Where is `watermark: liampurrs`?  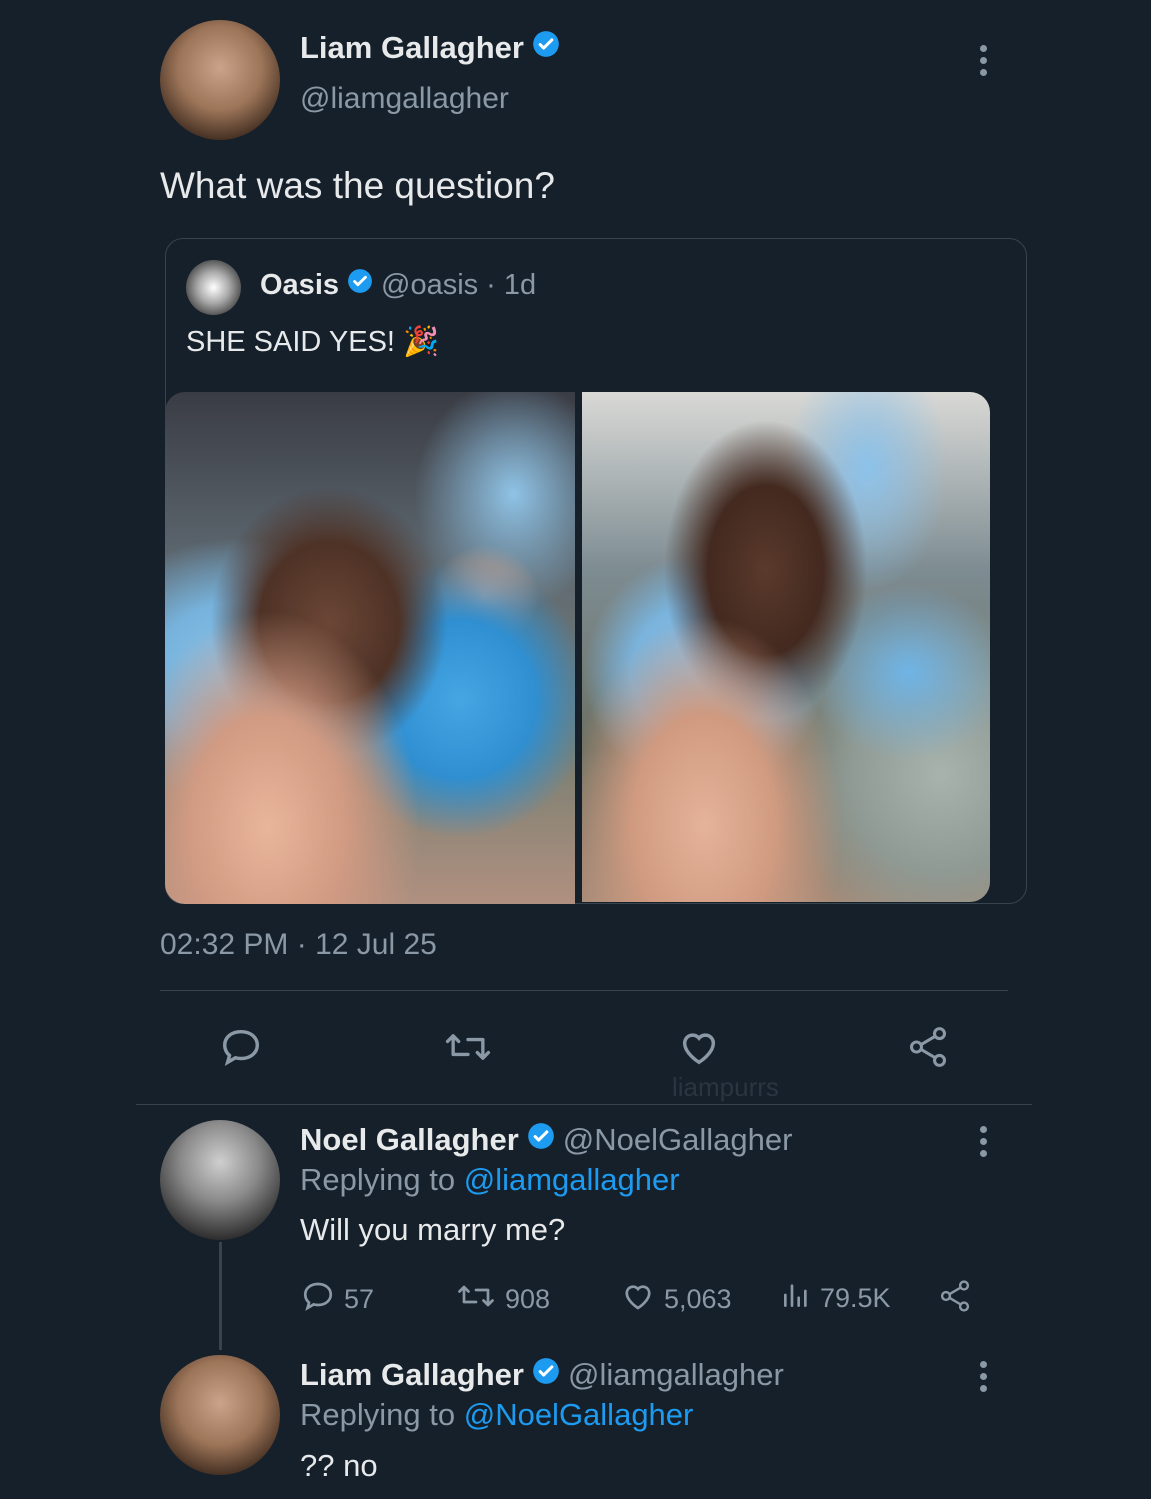 watermark: liampurrs is located at coordinates (725, 1087).